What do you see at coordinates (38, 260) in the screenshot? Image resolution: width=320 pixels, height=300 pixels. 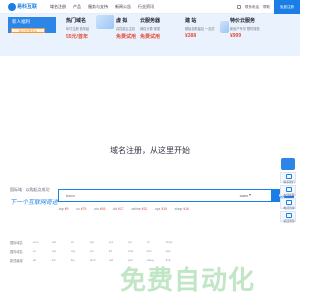 I see `domain-ext: .art` at bounding box center [38, 260].